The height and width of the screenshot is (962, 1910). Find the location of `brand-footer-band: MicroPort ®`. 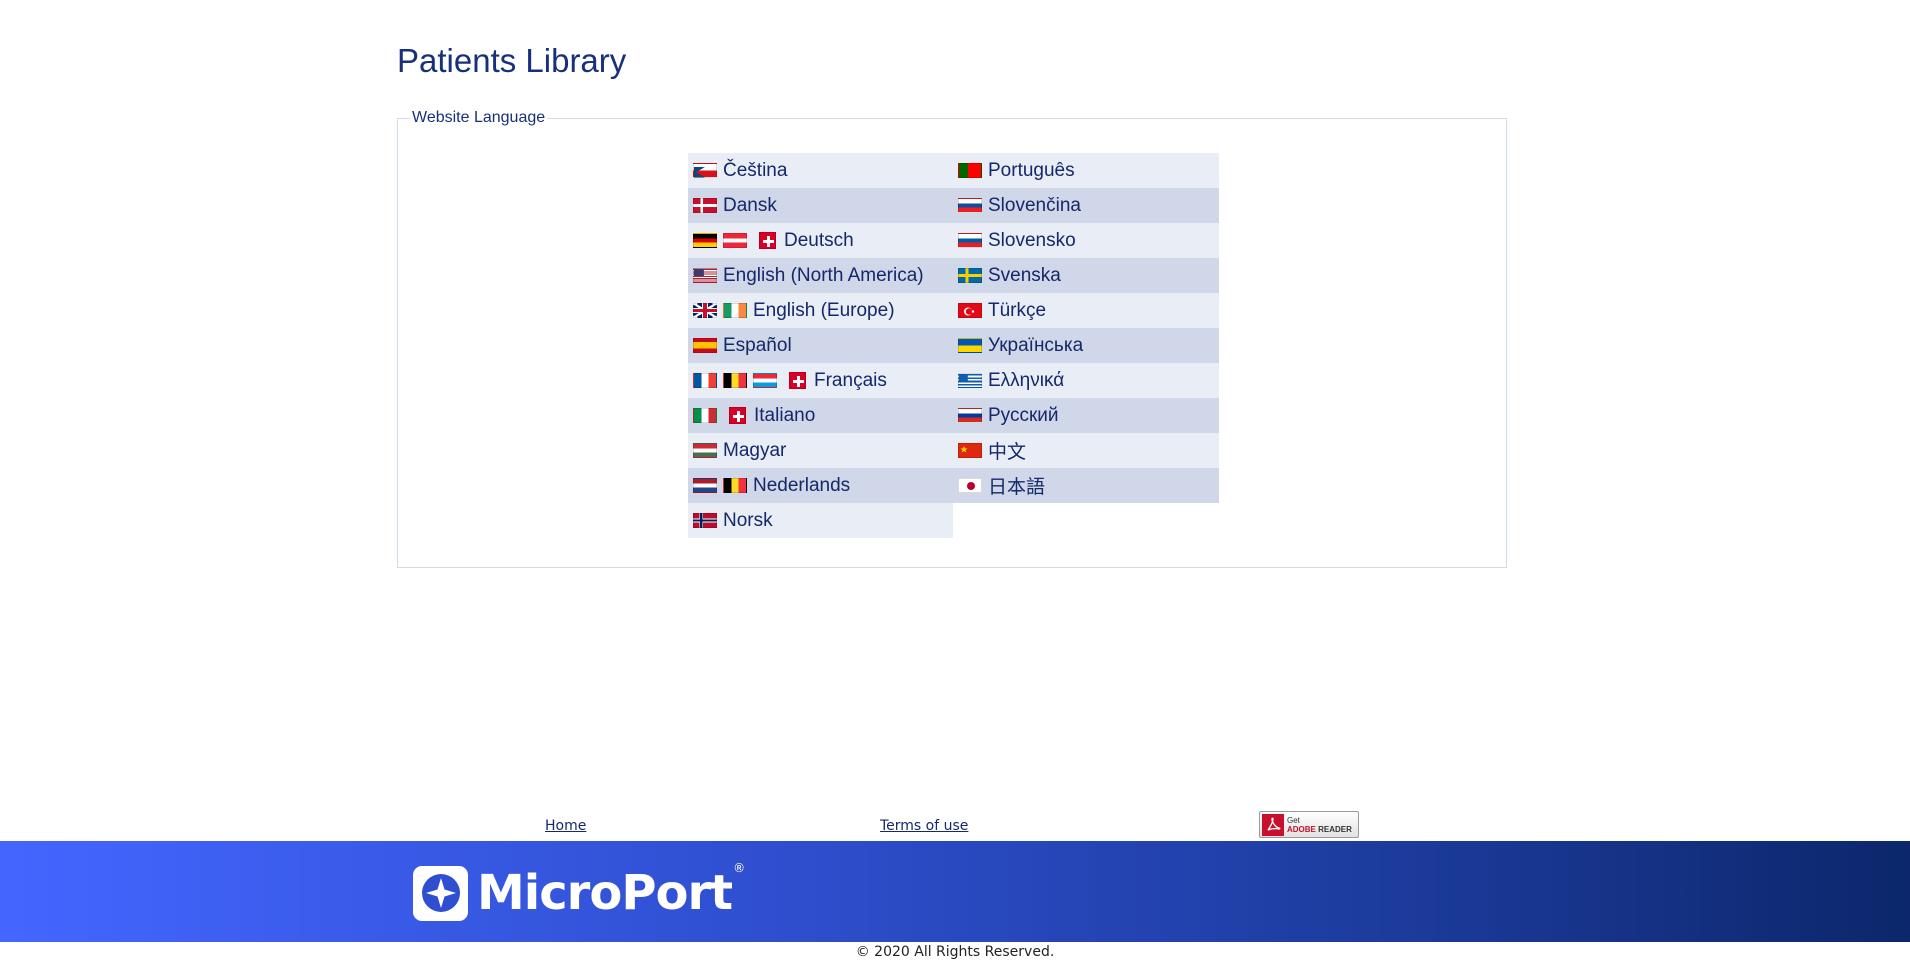

brand-footer-band: MicroPort ® is located at coordinates (955, 891).